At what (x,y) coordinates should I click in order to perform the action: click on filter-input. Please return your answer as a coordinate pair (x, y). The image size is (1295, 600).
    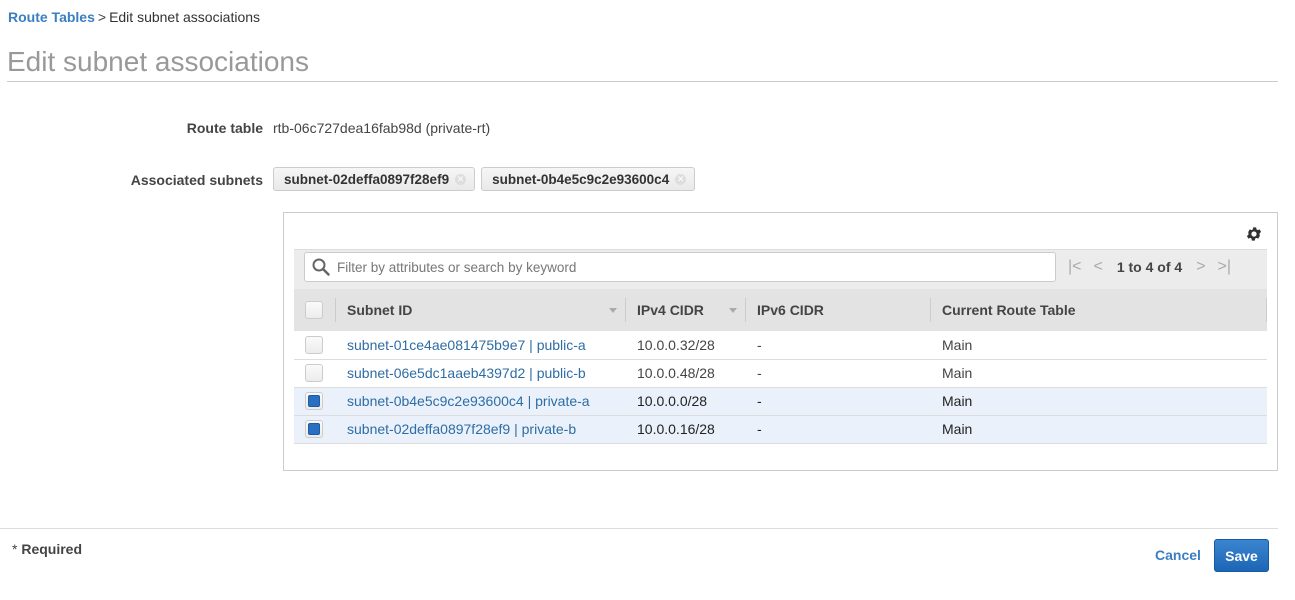
    Looking at the image, I should click on (685, 267).